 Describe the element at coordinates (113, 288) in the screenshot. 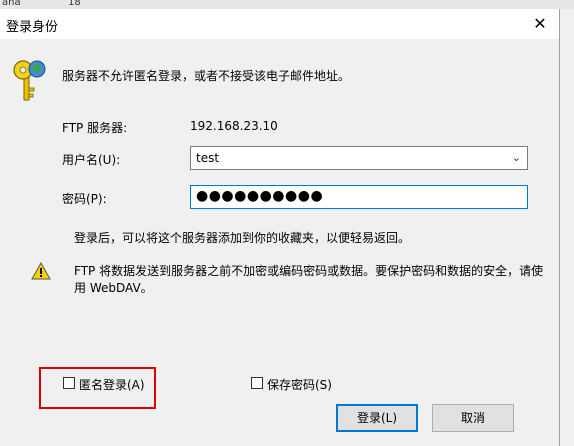

I see `warning-text-line2: 用 WebDAV。` at that location.